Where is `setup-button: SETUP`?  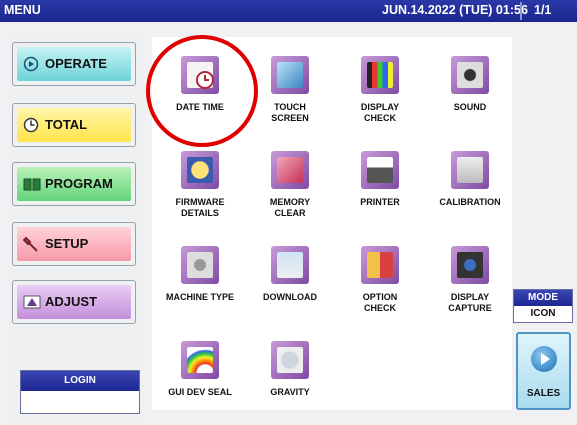 setup-button: SETUP is located at coordinates (74, 244).